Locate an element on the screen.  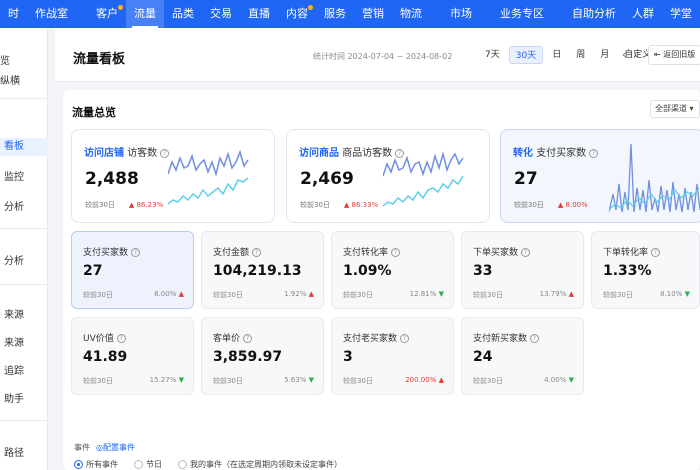
overview-title: 流量总览 is located at coordinates (94, 112).